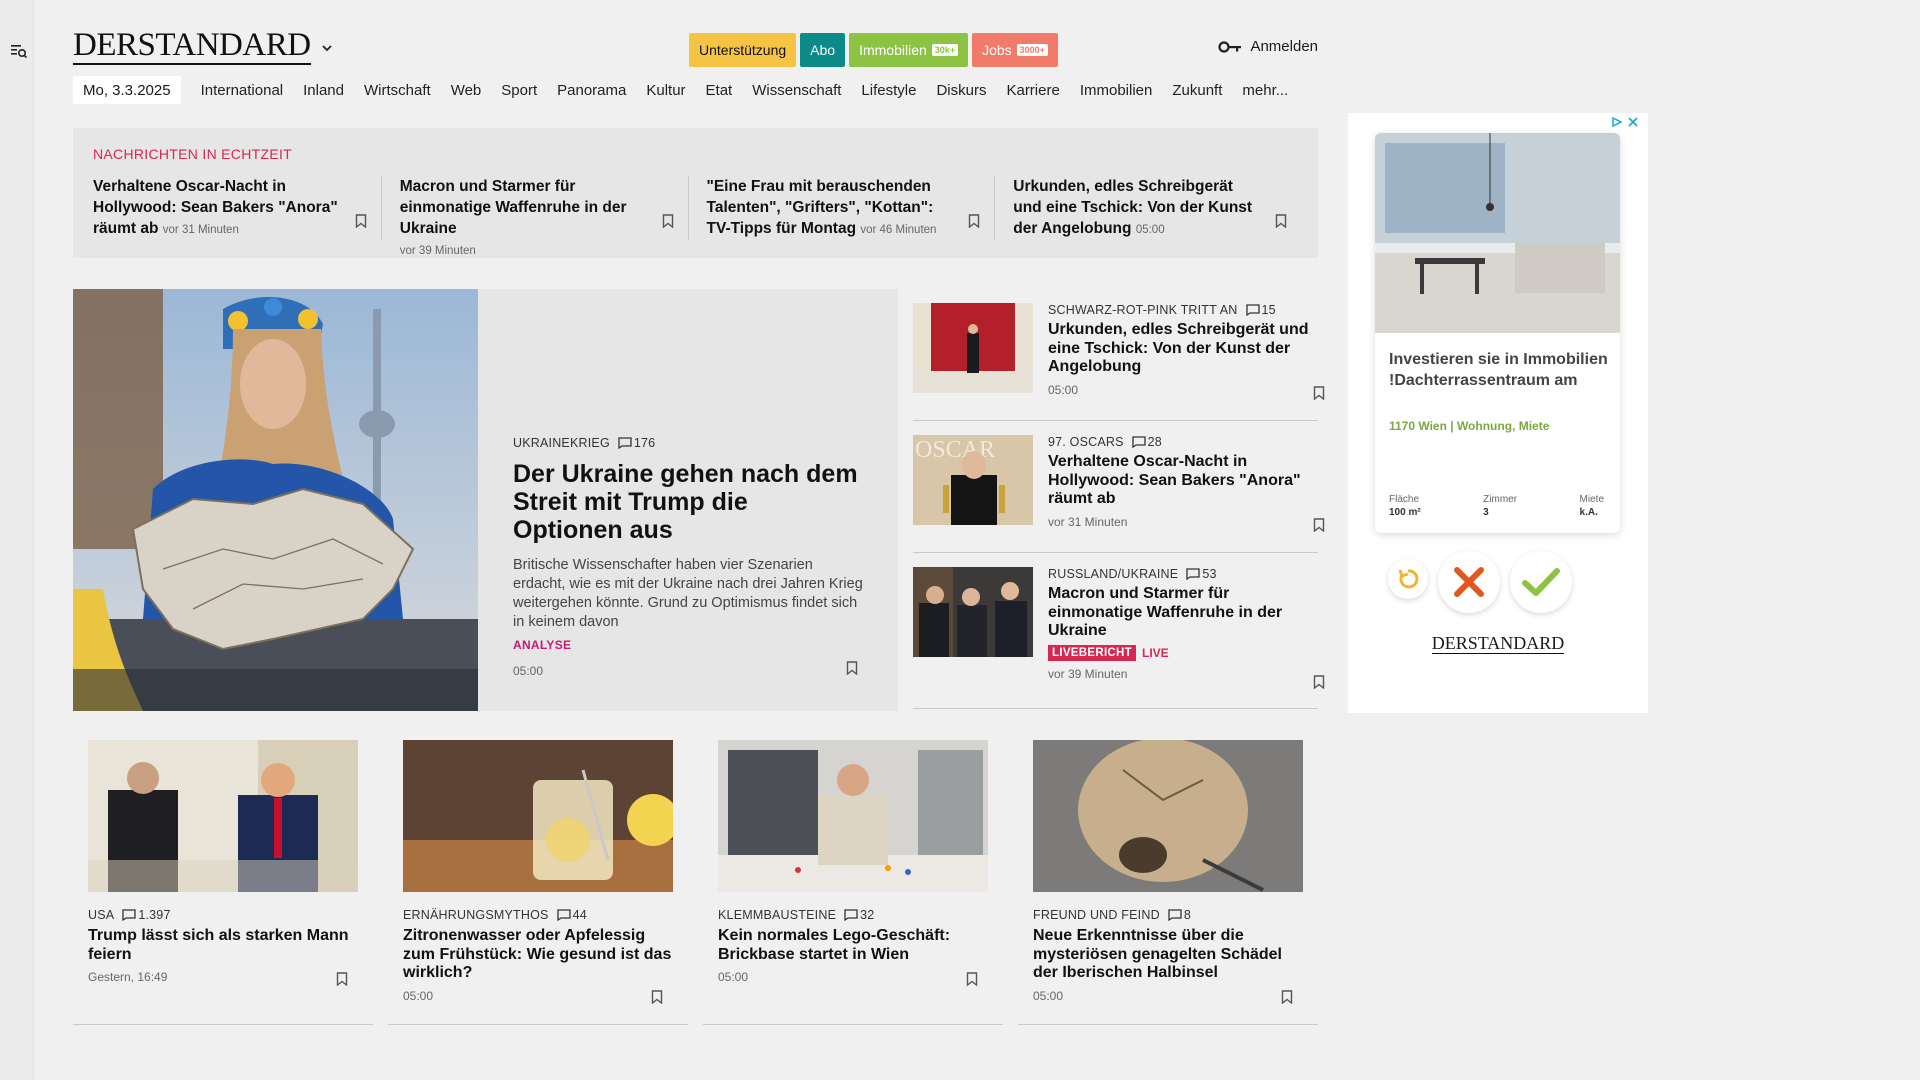 The width and height of the screenshot is (1920, 1080). I want to click on support-button: Unterstützung, so click(743, 50).